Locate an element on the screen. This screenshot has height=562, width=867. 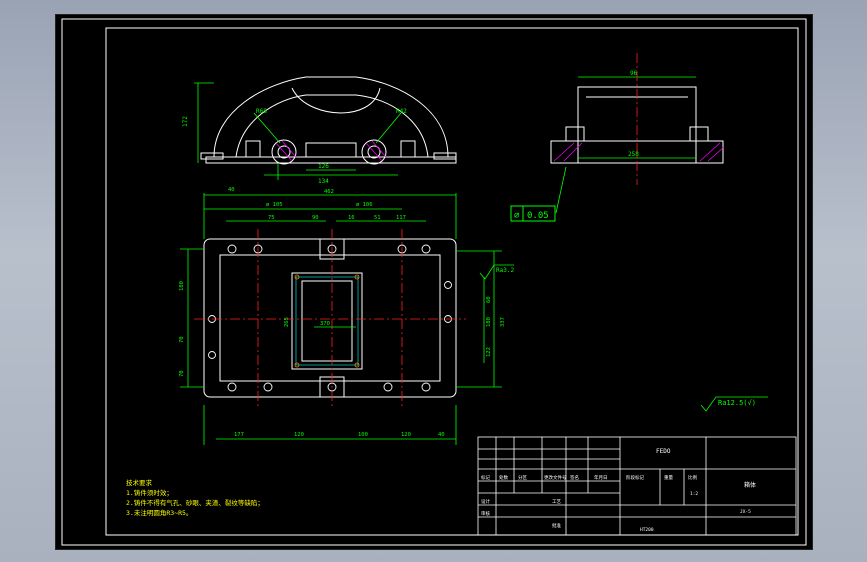
dim-side-width: 96 is located at coordinates (634, 73).